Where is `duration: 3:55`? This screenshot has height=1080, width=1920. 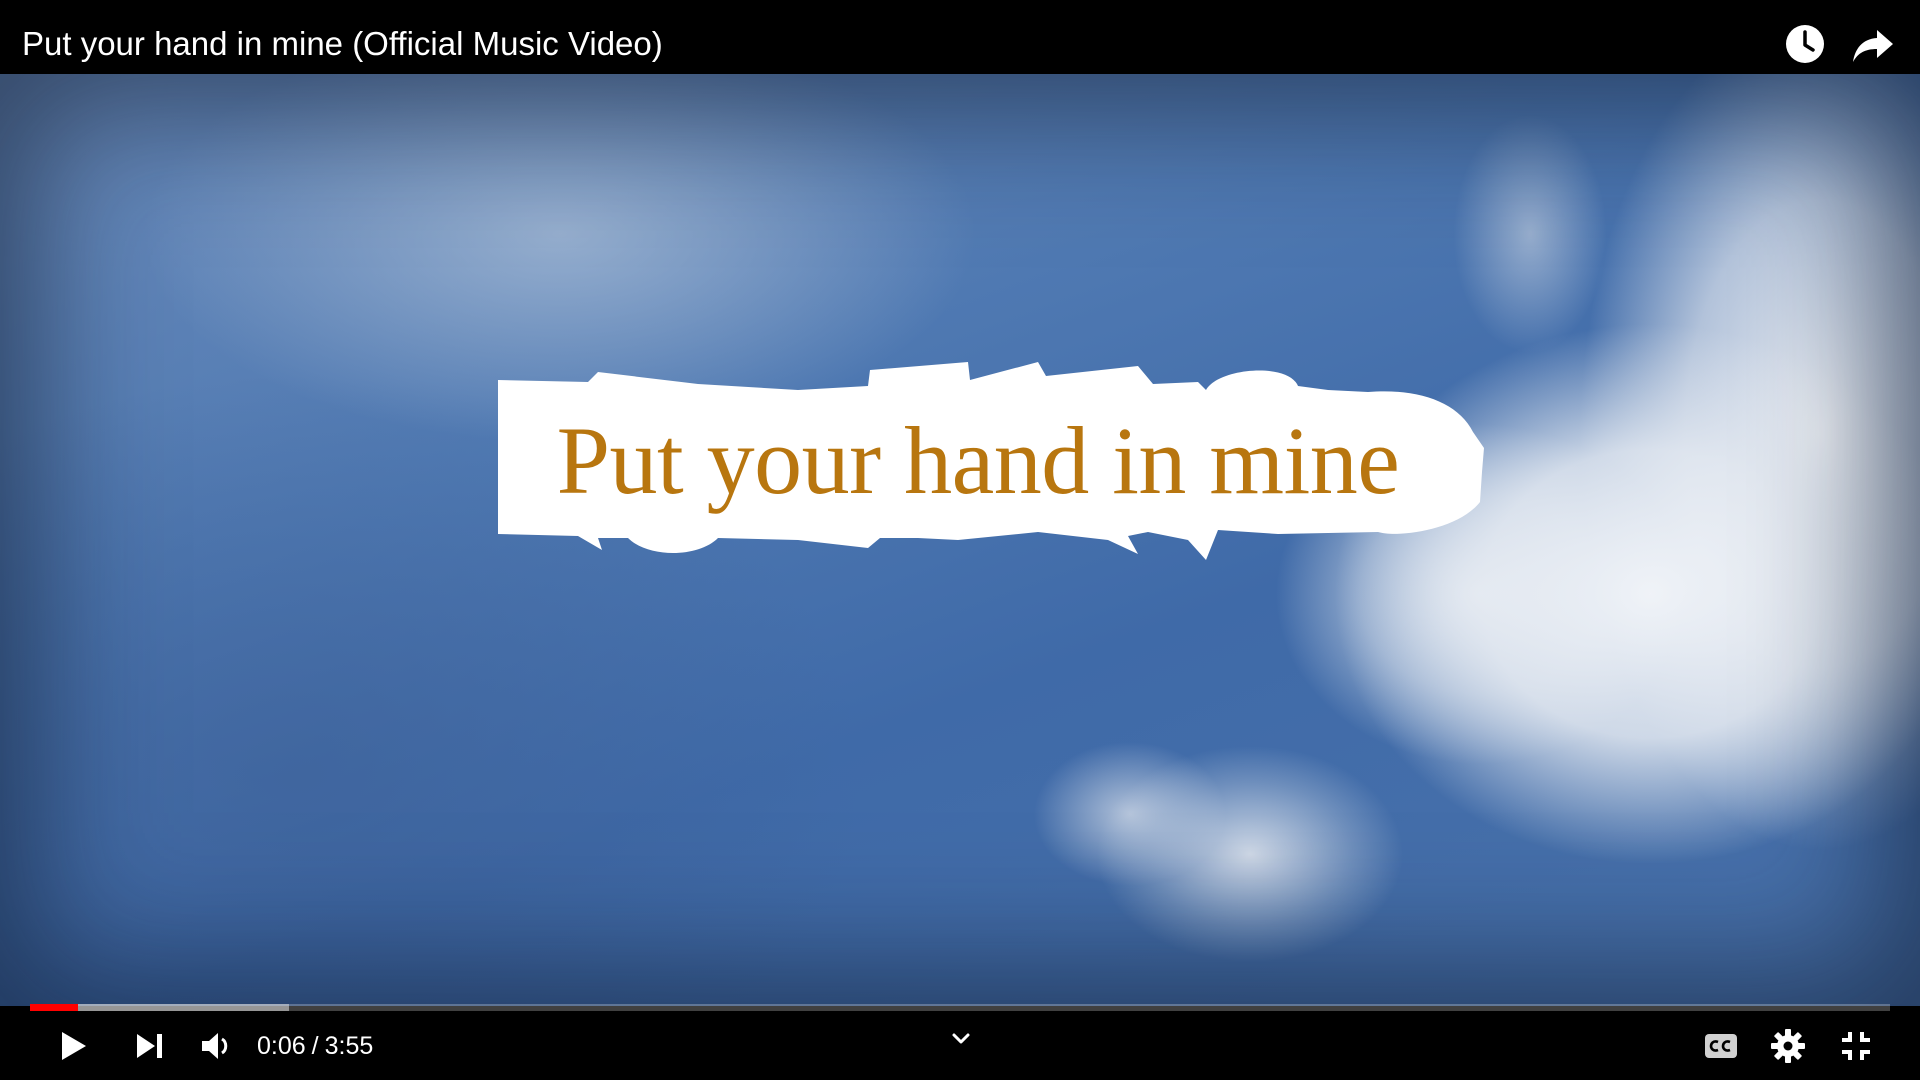 duration: 3:55 is located at coordinates (349, 1046).